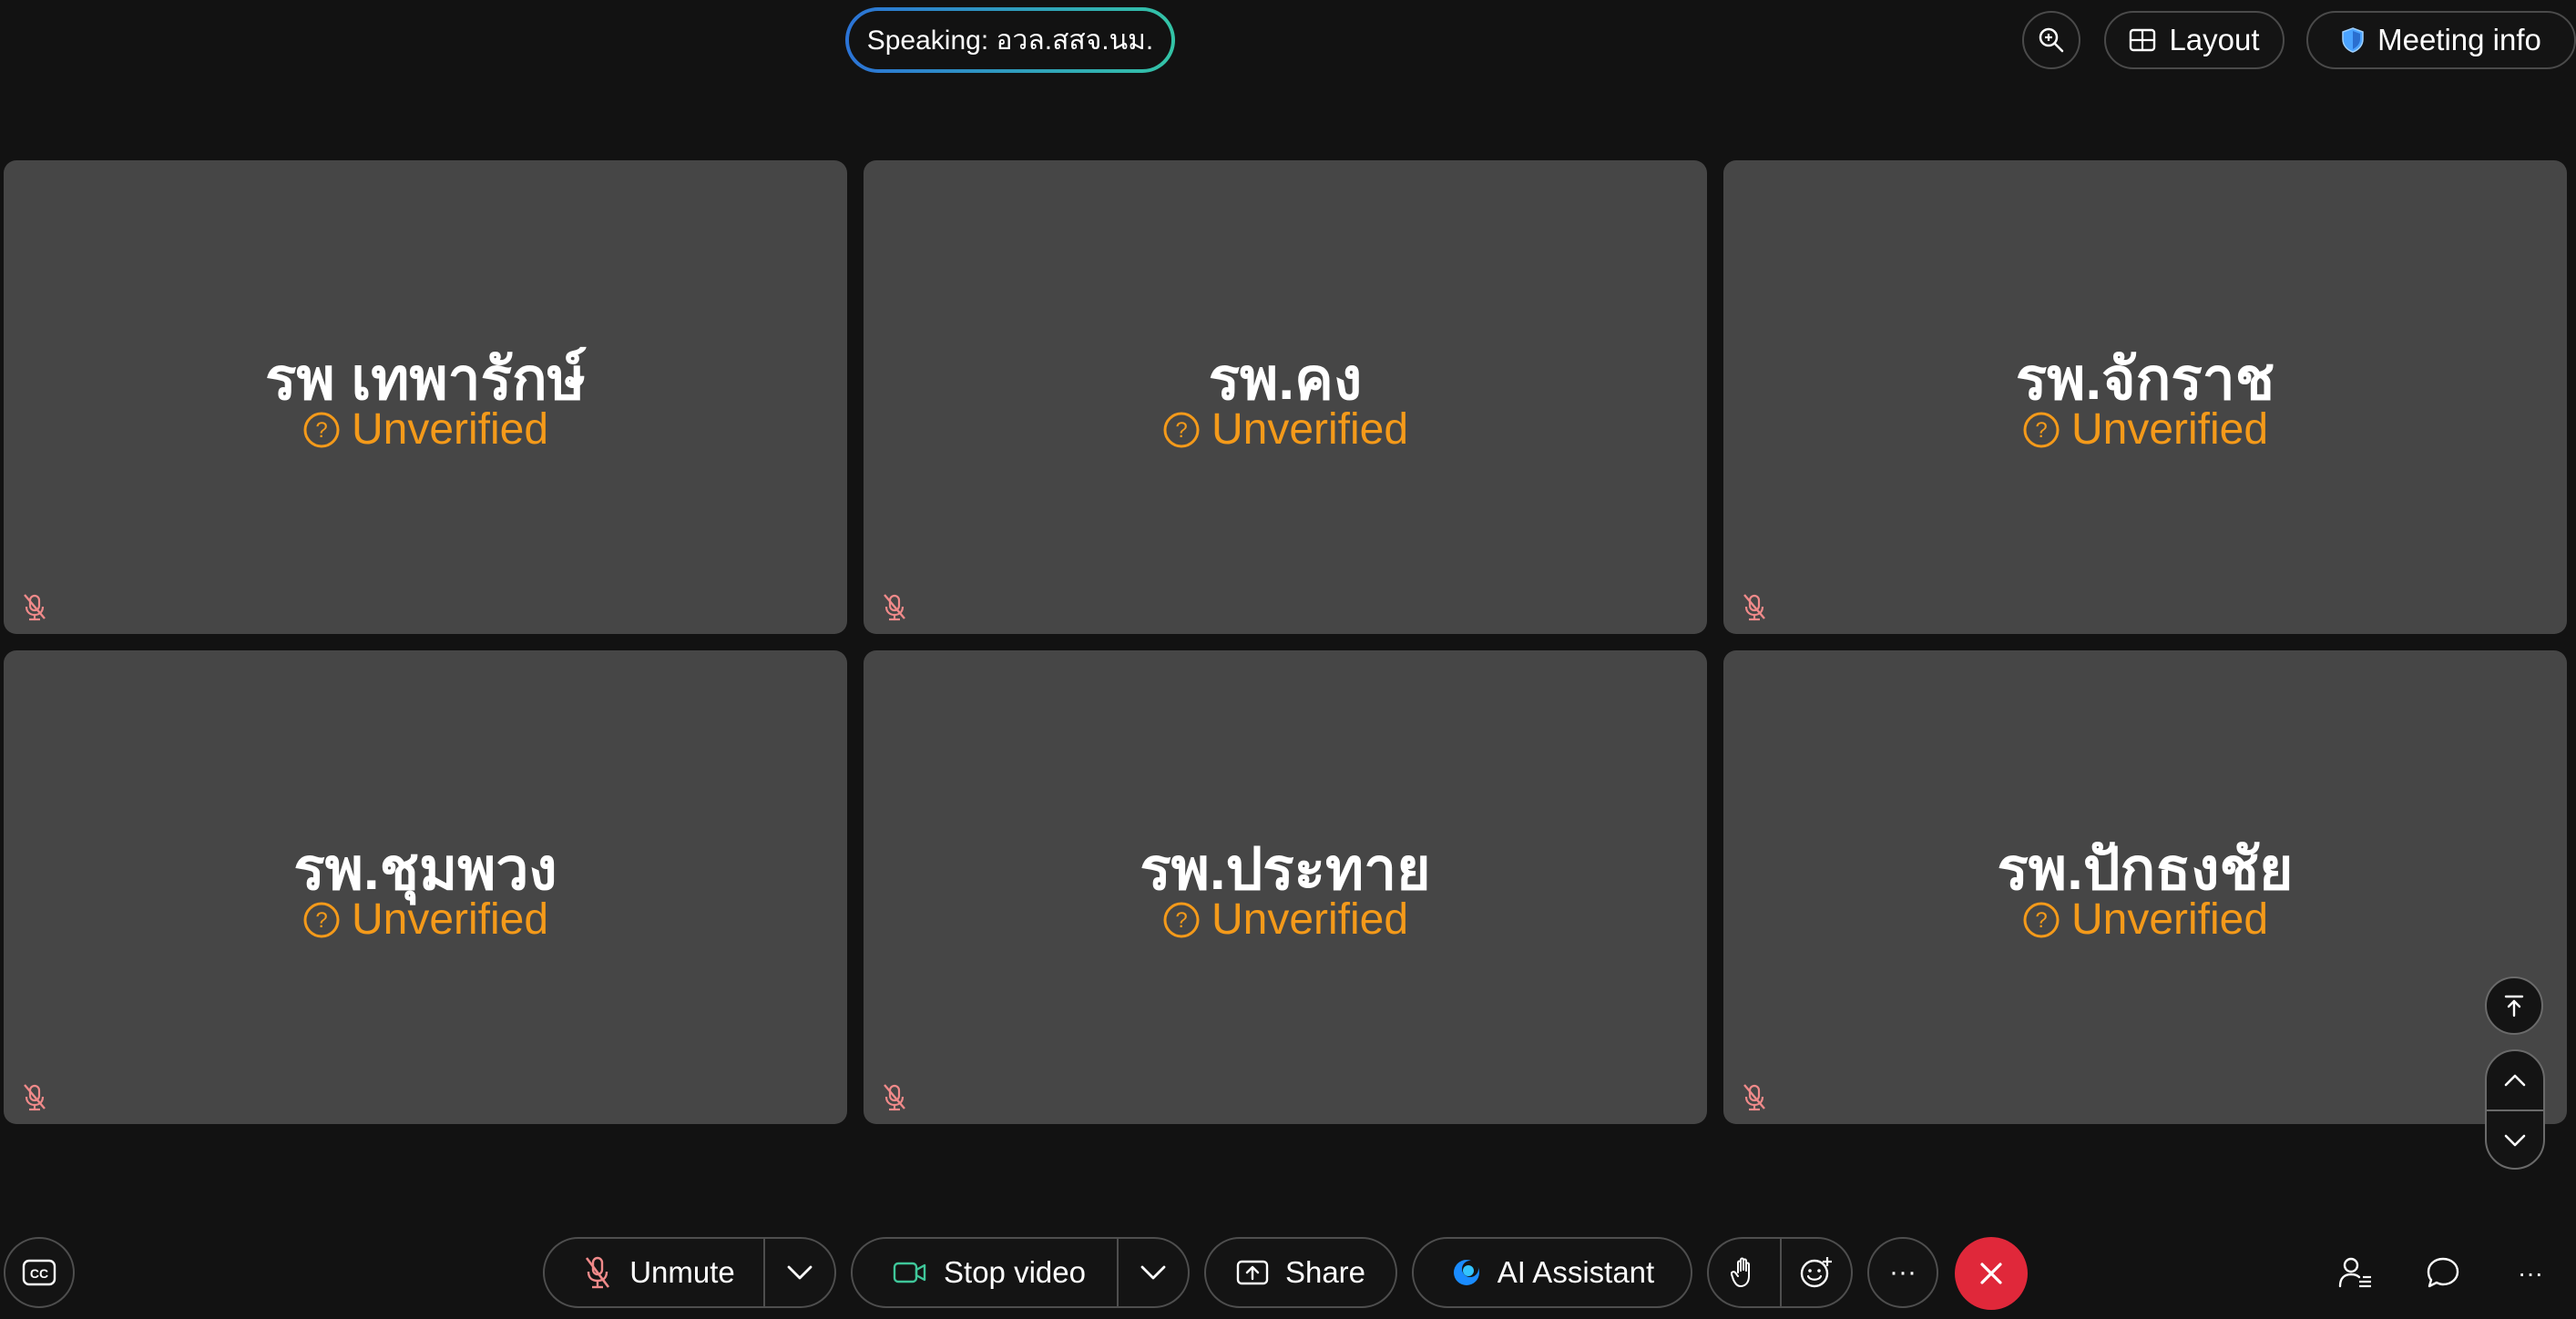 The height and width of the screenshot is (1319, 2576). I want to click on participant-tile: รพ.ประทาย ? Unverified, so click(1285, 887).